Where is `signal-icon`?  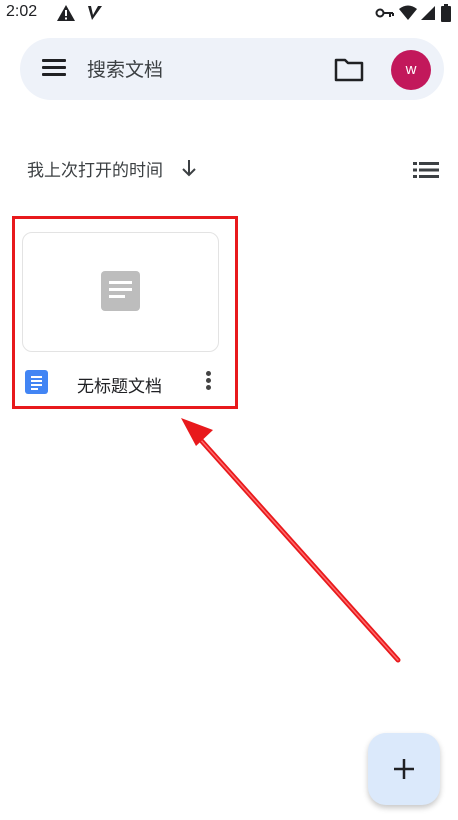 signal-icon is located at coordinates (428, 13).